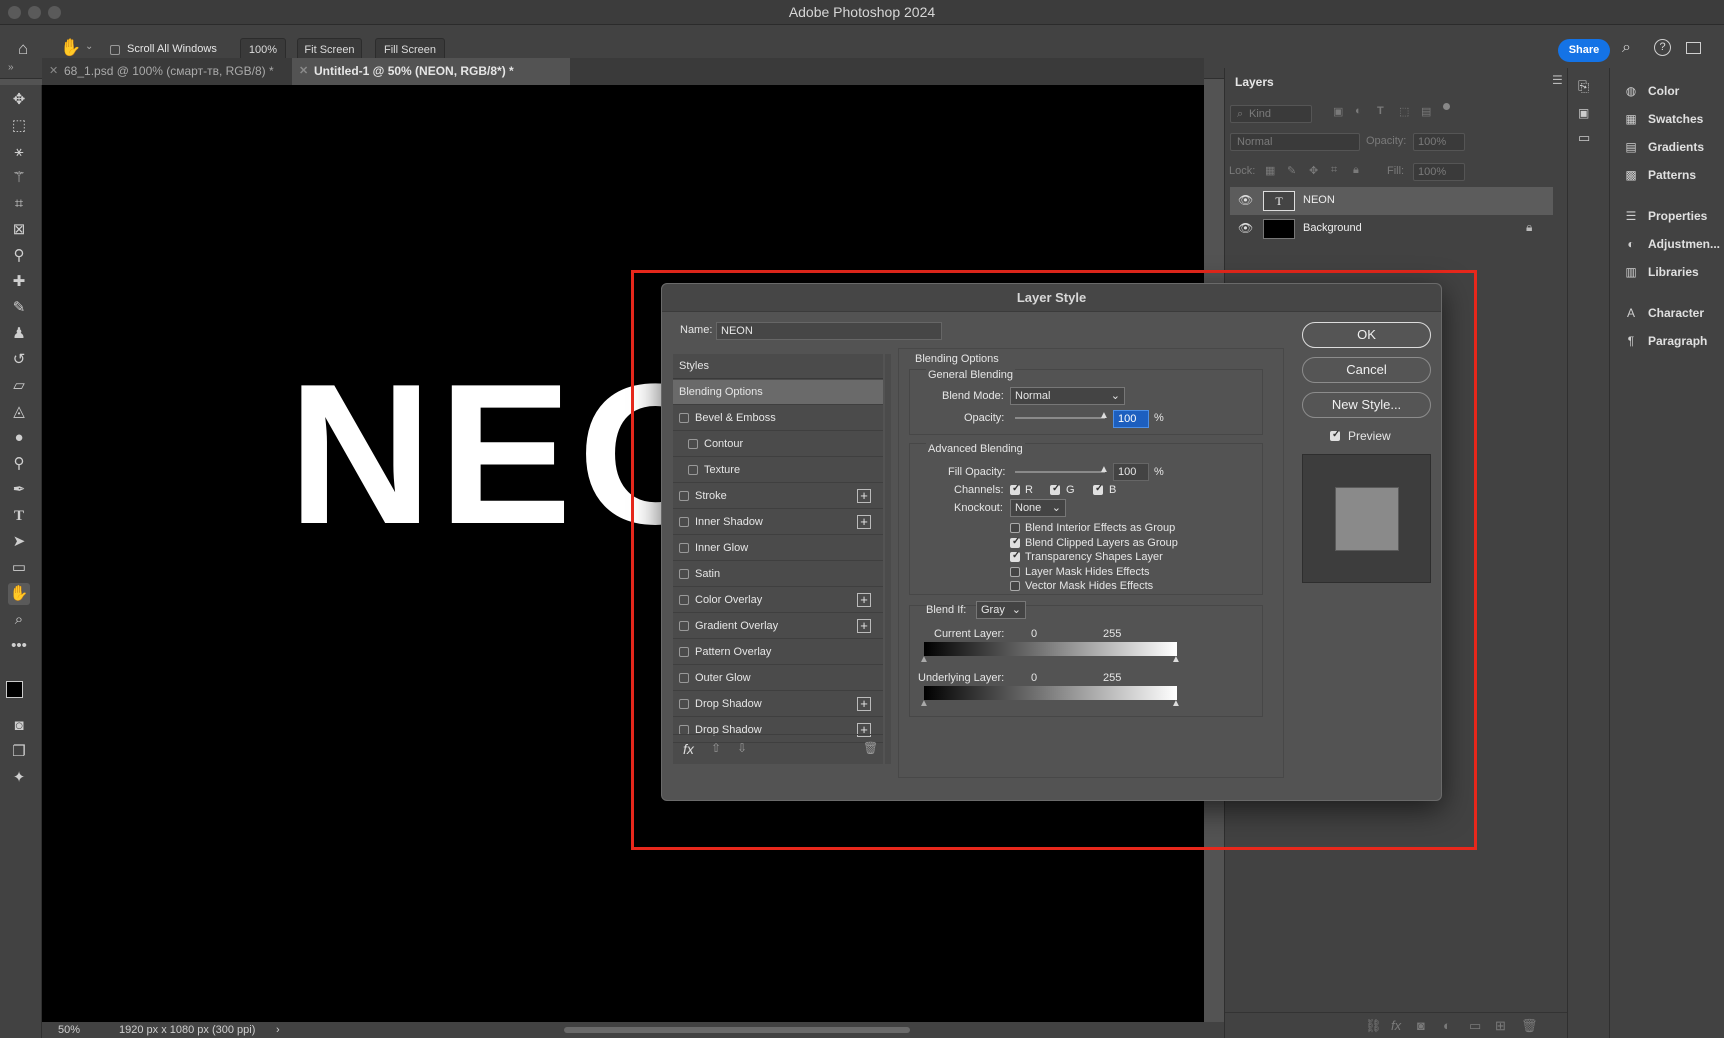 The height and width of the screenshot is (1038, 1724). What do you see at coordinates (778, 522) in the screenshot?
I see `style-row-inner-shadow: Inner Shadow +` at bounding box center [778, 522].